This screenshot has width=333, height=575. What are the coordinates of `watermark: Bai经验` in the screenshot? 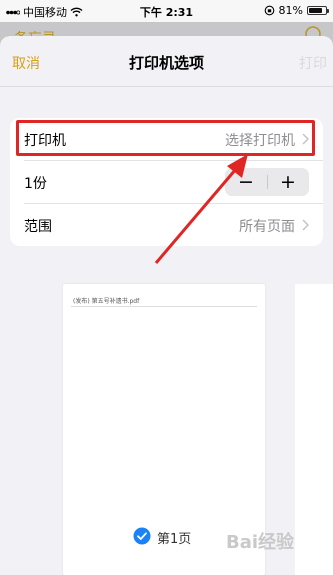 It's located at (260, 542).